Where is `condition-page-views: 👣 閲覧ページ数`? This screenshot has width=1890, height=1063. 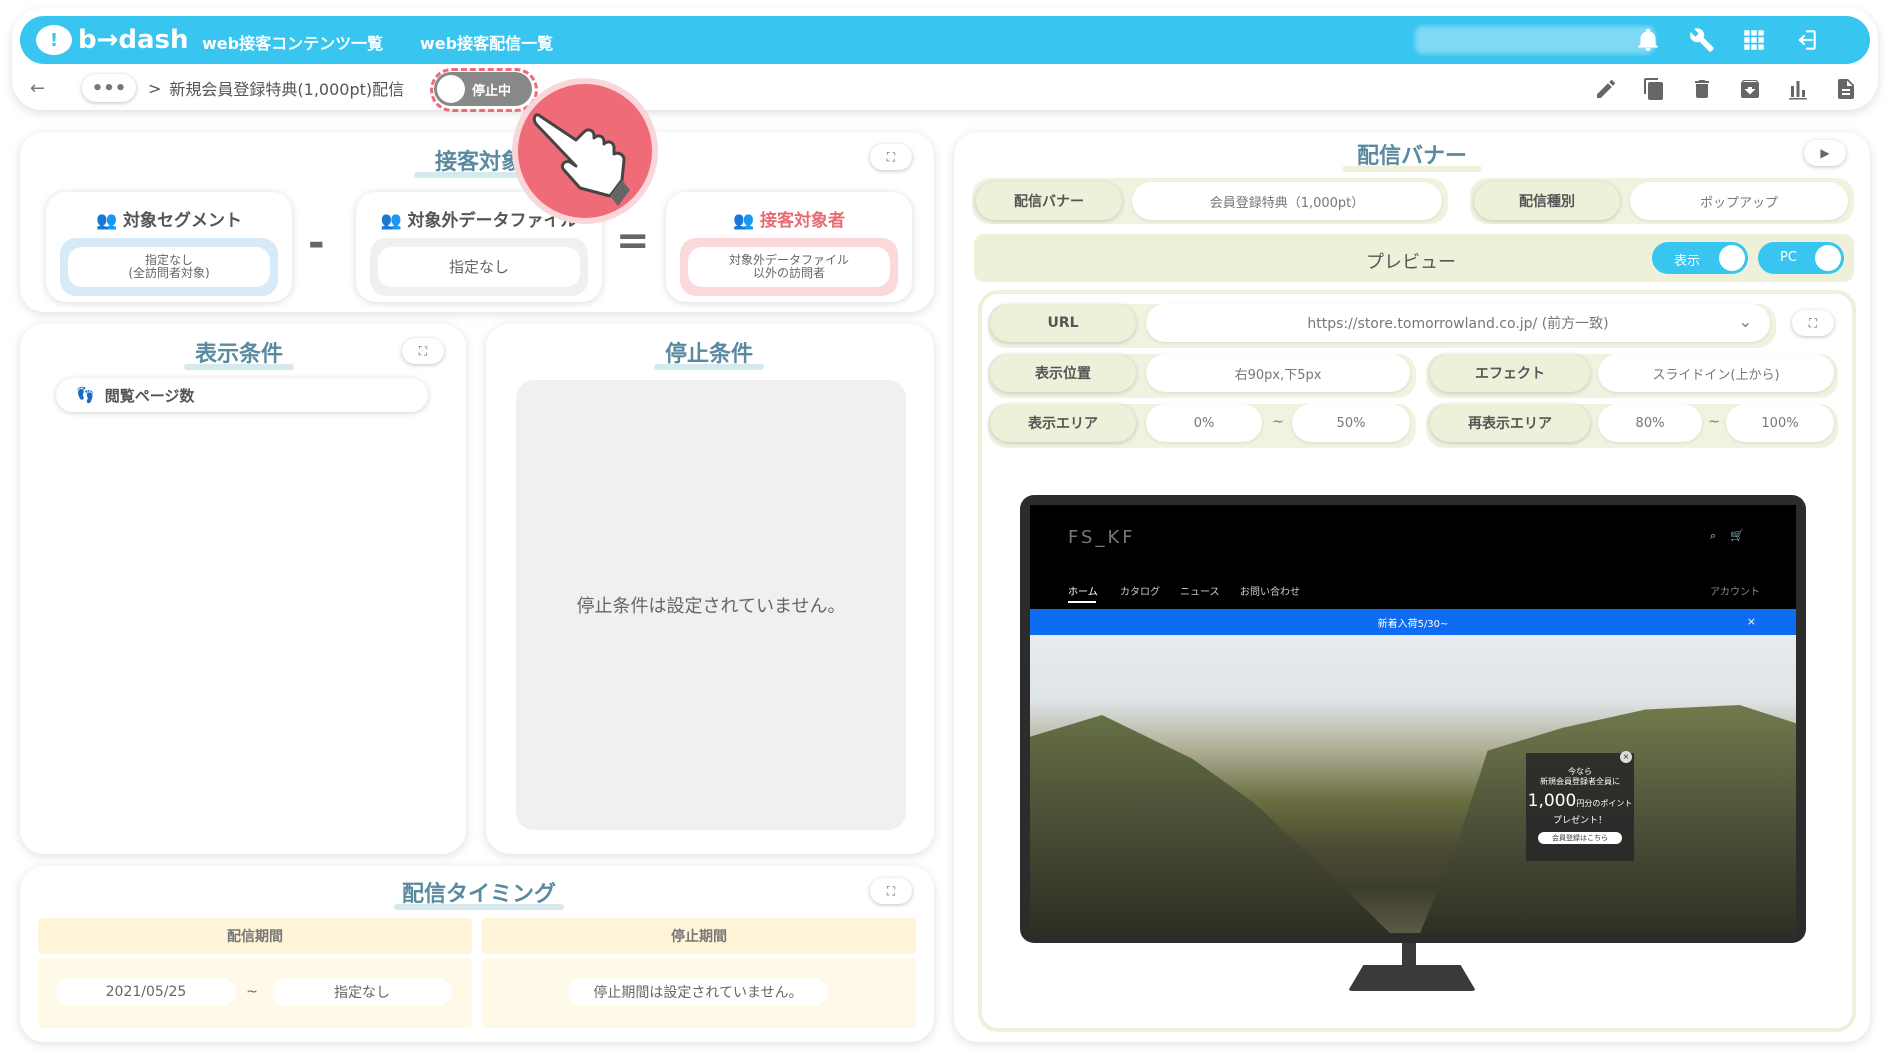
condition-page-views: 👣 閲覧ページ数 is located at coordinates (242, 395).